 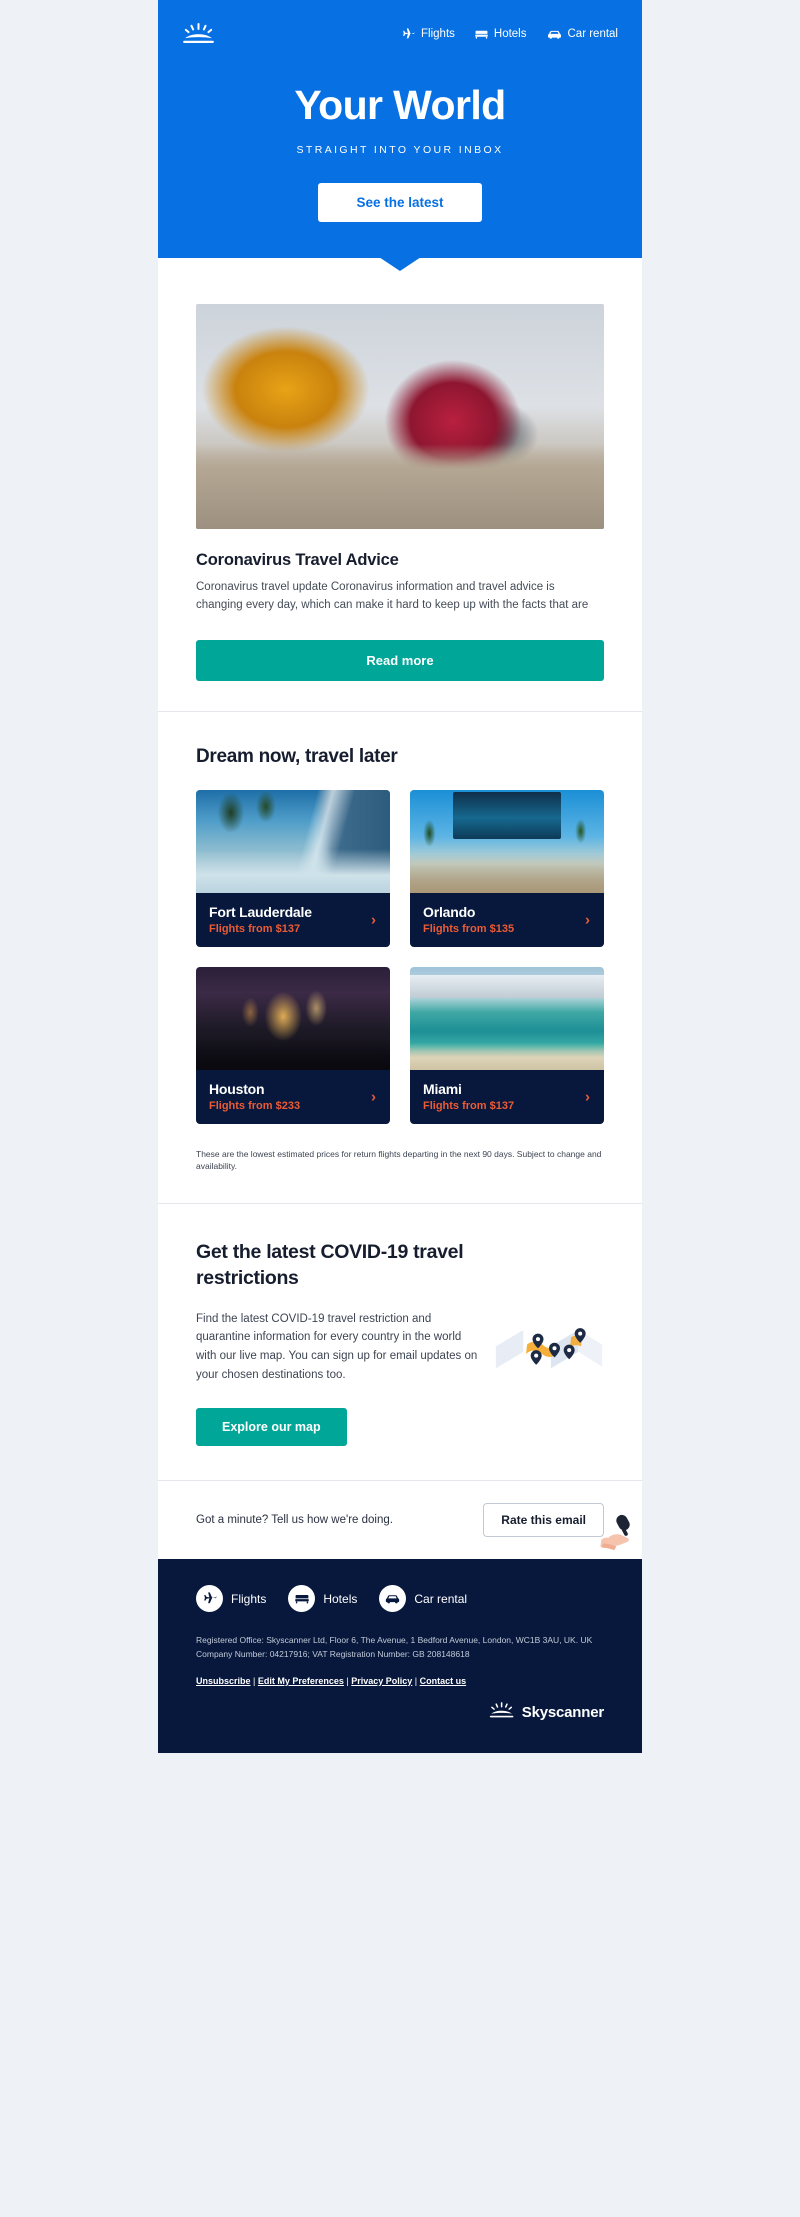 I want to click on footer-link-privacy-policy: Privacy Policy, so click(x=381, y=1681).